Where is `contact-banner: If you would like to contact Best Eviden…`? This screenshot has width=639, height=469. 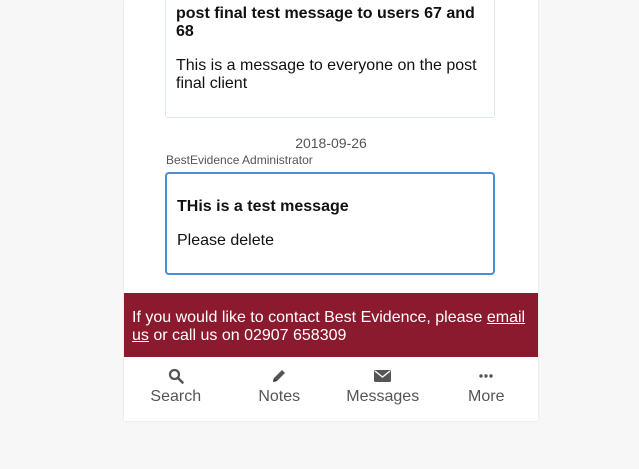
contact-banner: If you would like to contact Best Eviden… is located at coordinates (331, 325).